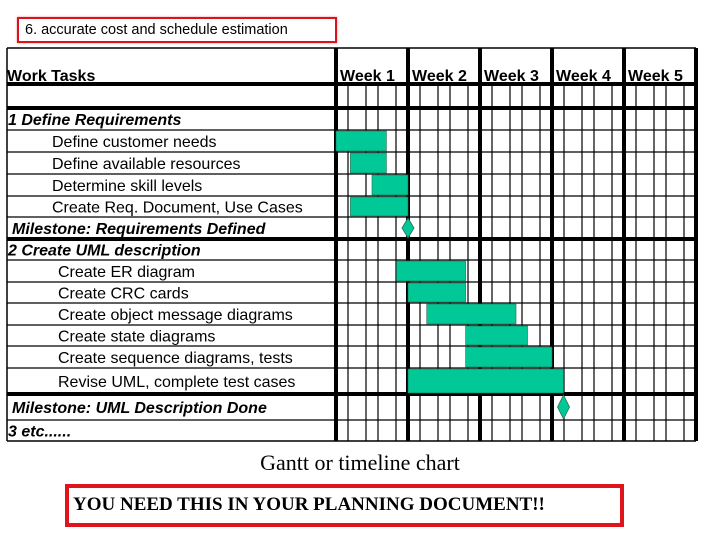 The image size is (720, 540). Describe the element at coordinates (127, 186) in the screenshot. I see `task-label: Determine skill levels` at that location.